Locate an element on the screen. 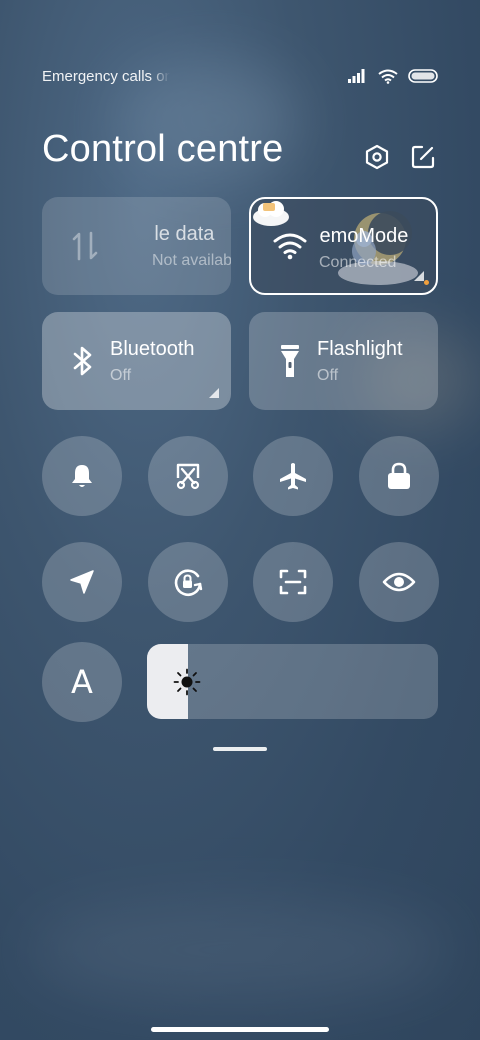 The height and width of the screenshot is (1040, 480). reading-mode-button is located at coordinates (399, 582).